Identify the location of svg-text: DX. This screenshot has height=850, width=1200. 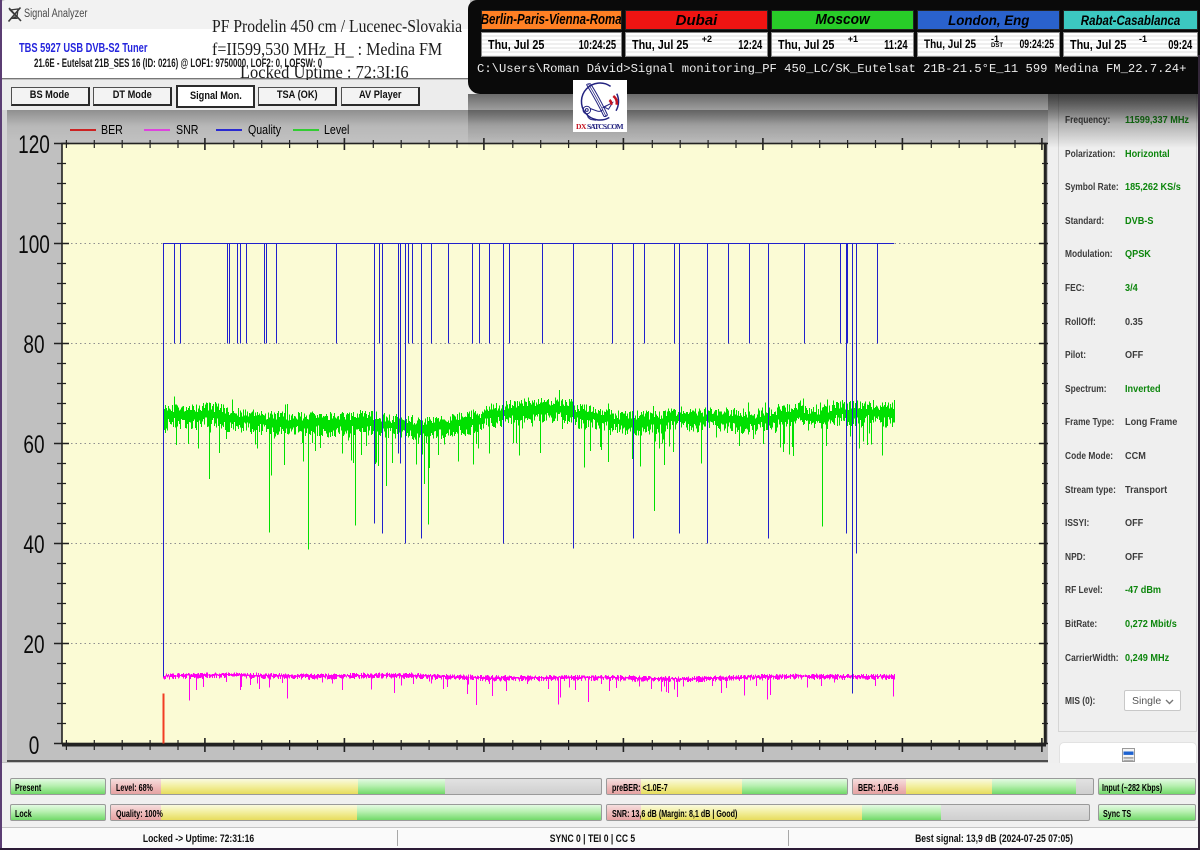
(581, 126).